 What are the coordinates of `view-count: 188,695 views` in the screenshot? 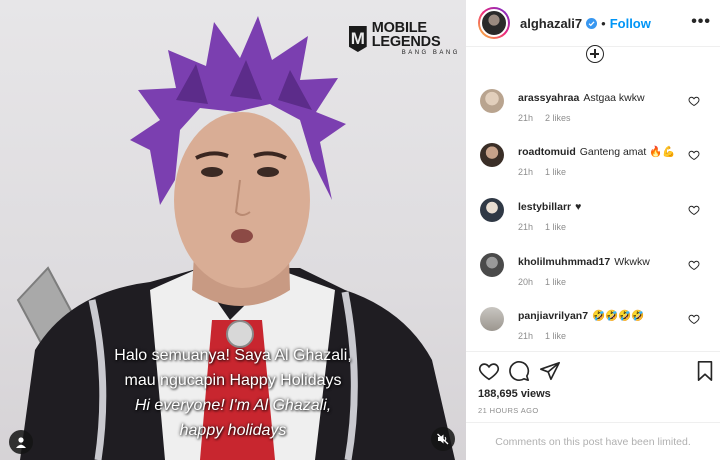 It's located at (514, 394).